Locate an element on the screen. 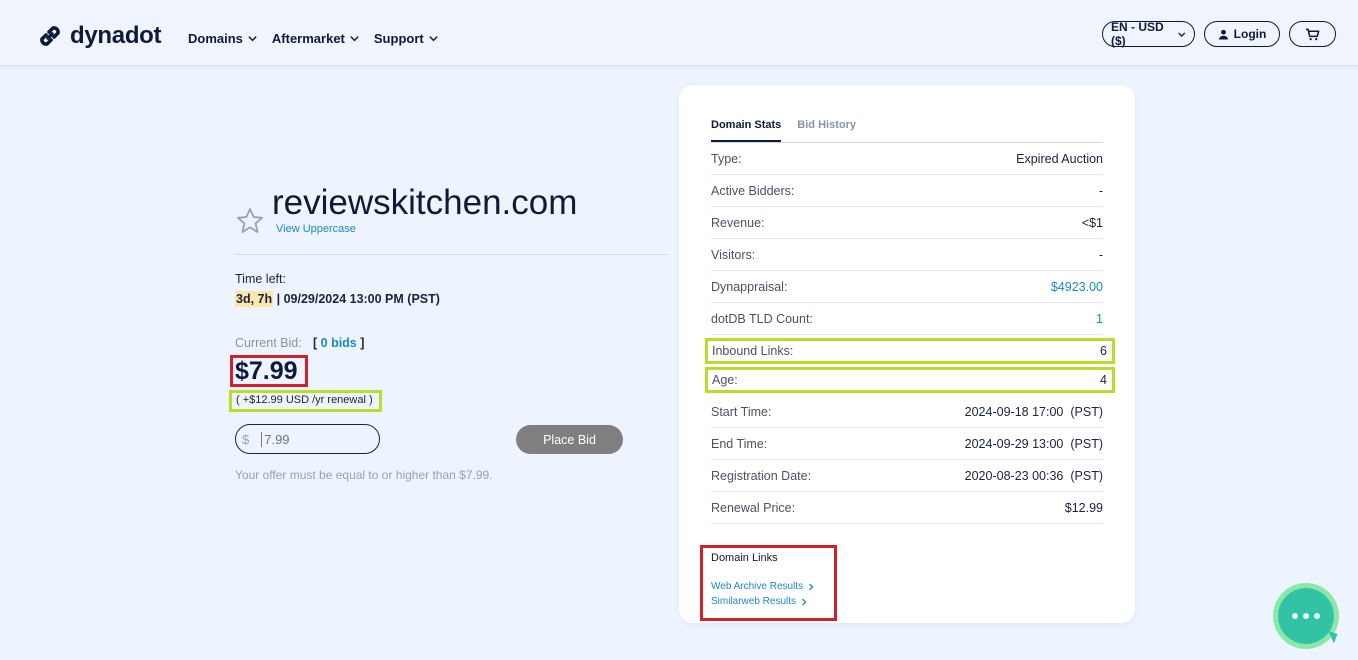 The image size is (1358, 660). stat-value: 2024-09-29 13:00 (PST) is located at coordinates (1034, 444).